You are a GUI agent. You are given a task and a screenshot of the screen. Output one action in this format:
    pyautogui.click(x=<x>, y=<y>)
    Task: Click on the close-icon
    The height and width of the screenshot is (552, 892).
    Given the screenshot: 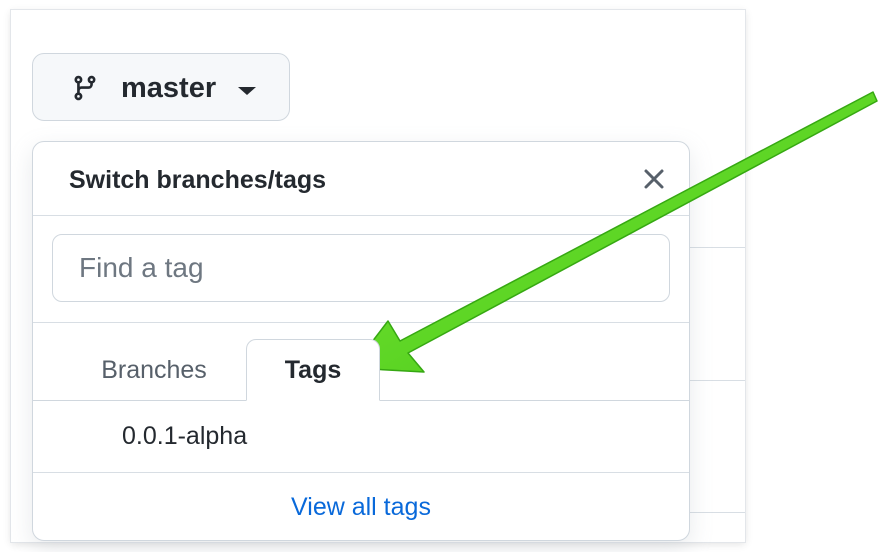 What is the action you would take?
    pyautogui.click(x=654, y=179)
    